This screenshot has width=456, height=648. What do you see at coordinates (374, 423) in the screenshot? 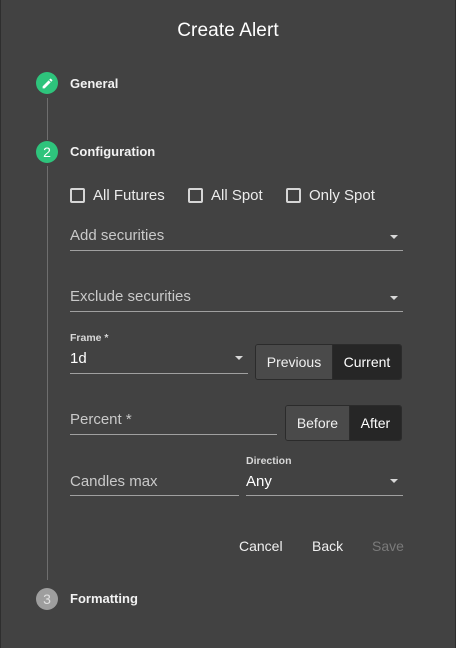
I see `after-toggle-button: After` at bounding box center [374, 423].